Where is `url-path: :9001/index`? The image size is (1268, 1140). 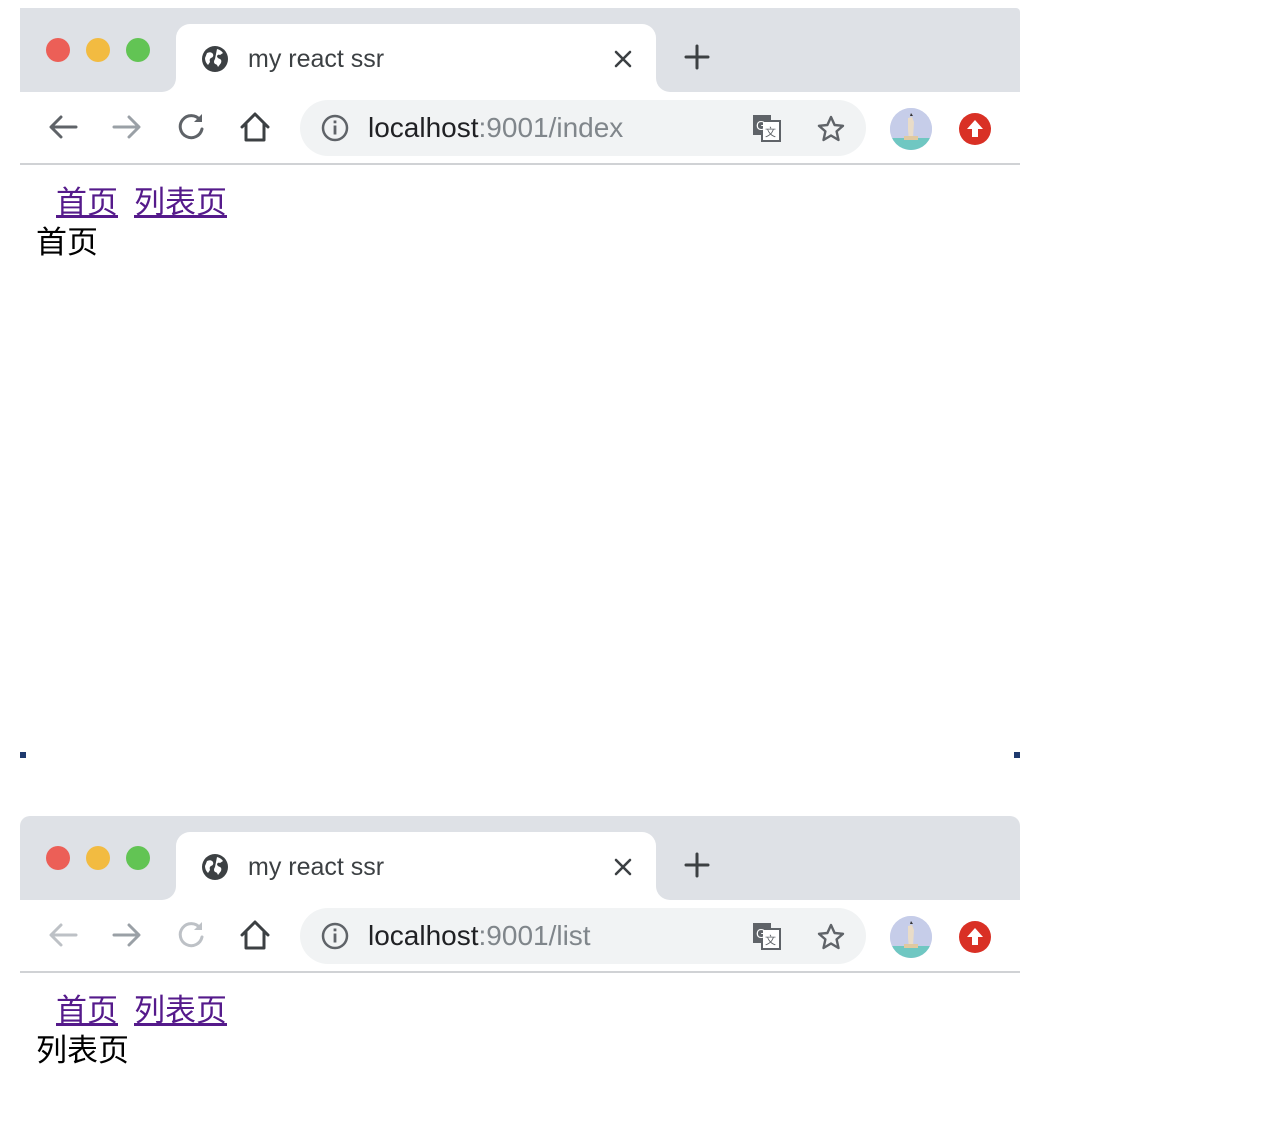 url-path: :9001/index is located at coordinates (551, 127).